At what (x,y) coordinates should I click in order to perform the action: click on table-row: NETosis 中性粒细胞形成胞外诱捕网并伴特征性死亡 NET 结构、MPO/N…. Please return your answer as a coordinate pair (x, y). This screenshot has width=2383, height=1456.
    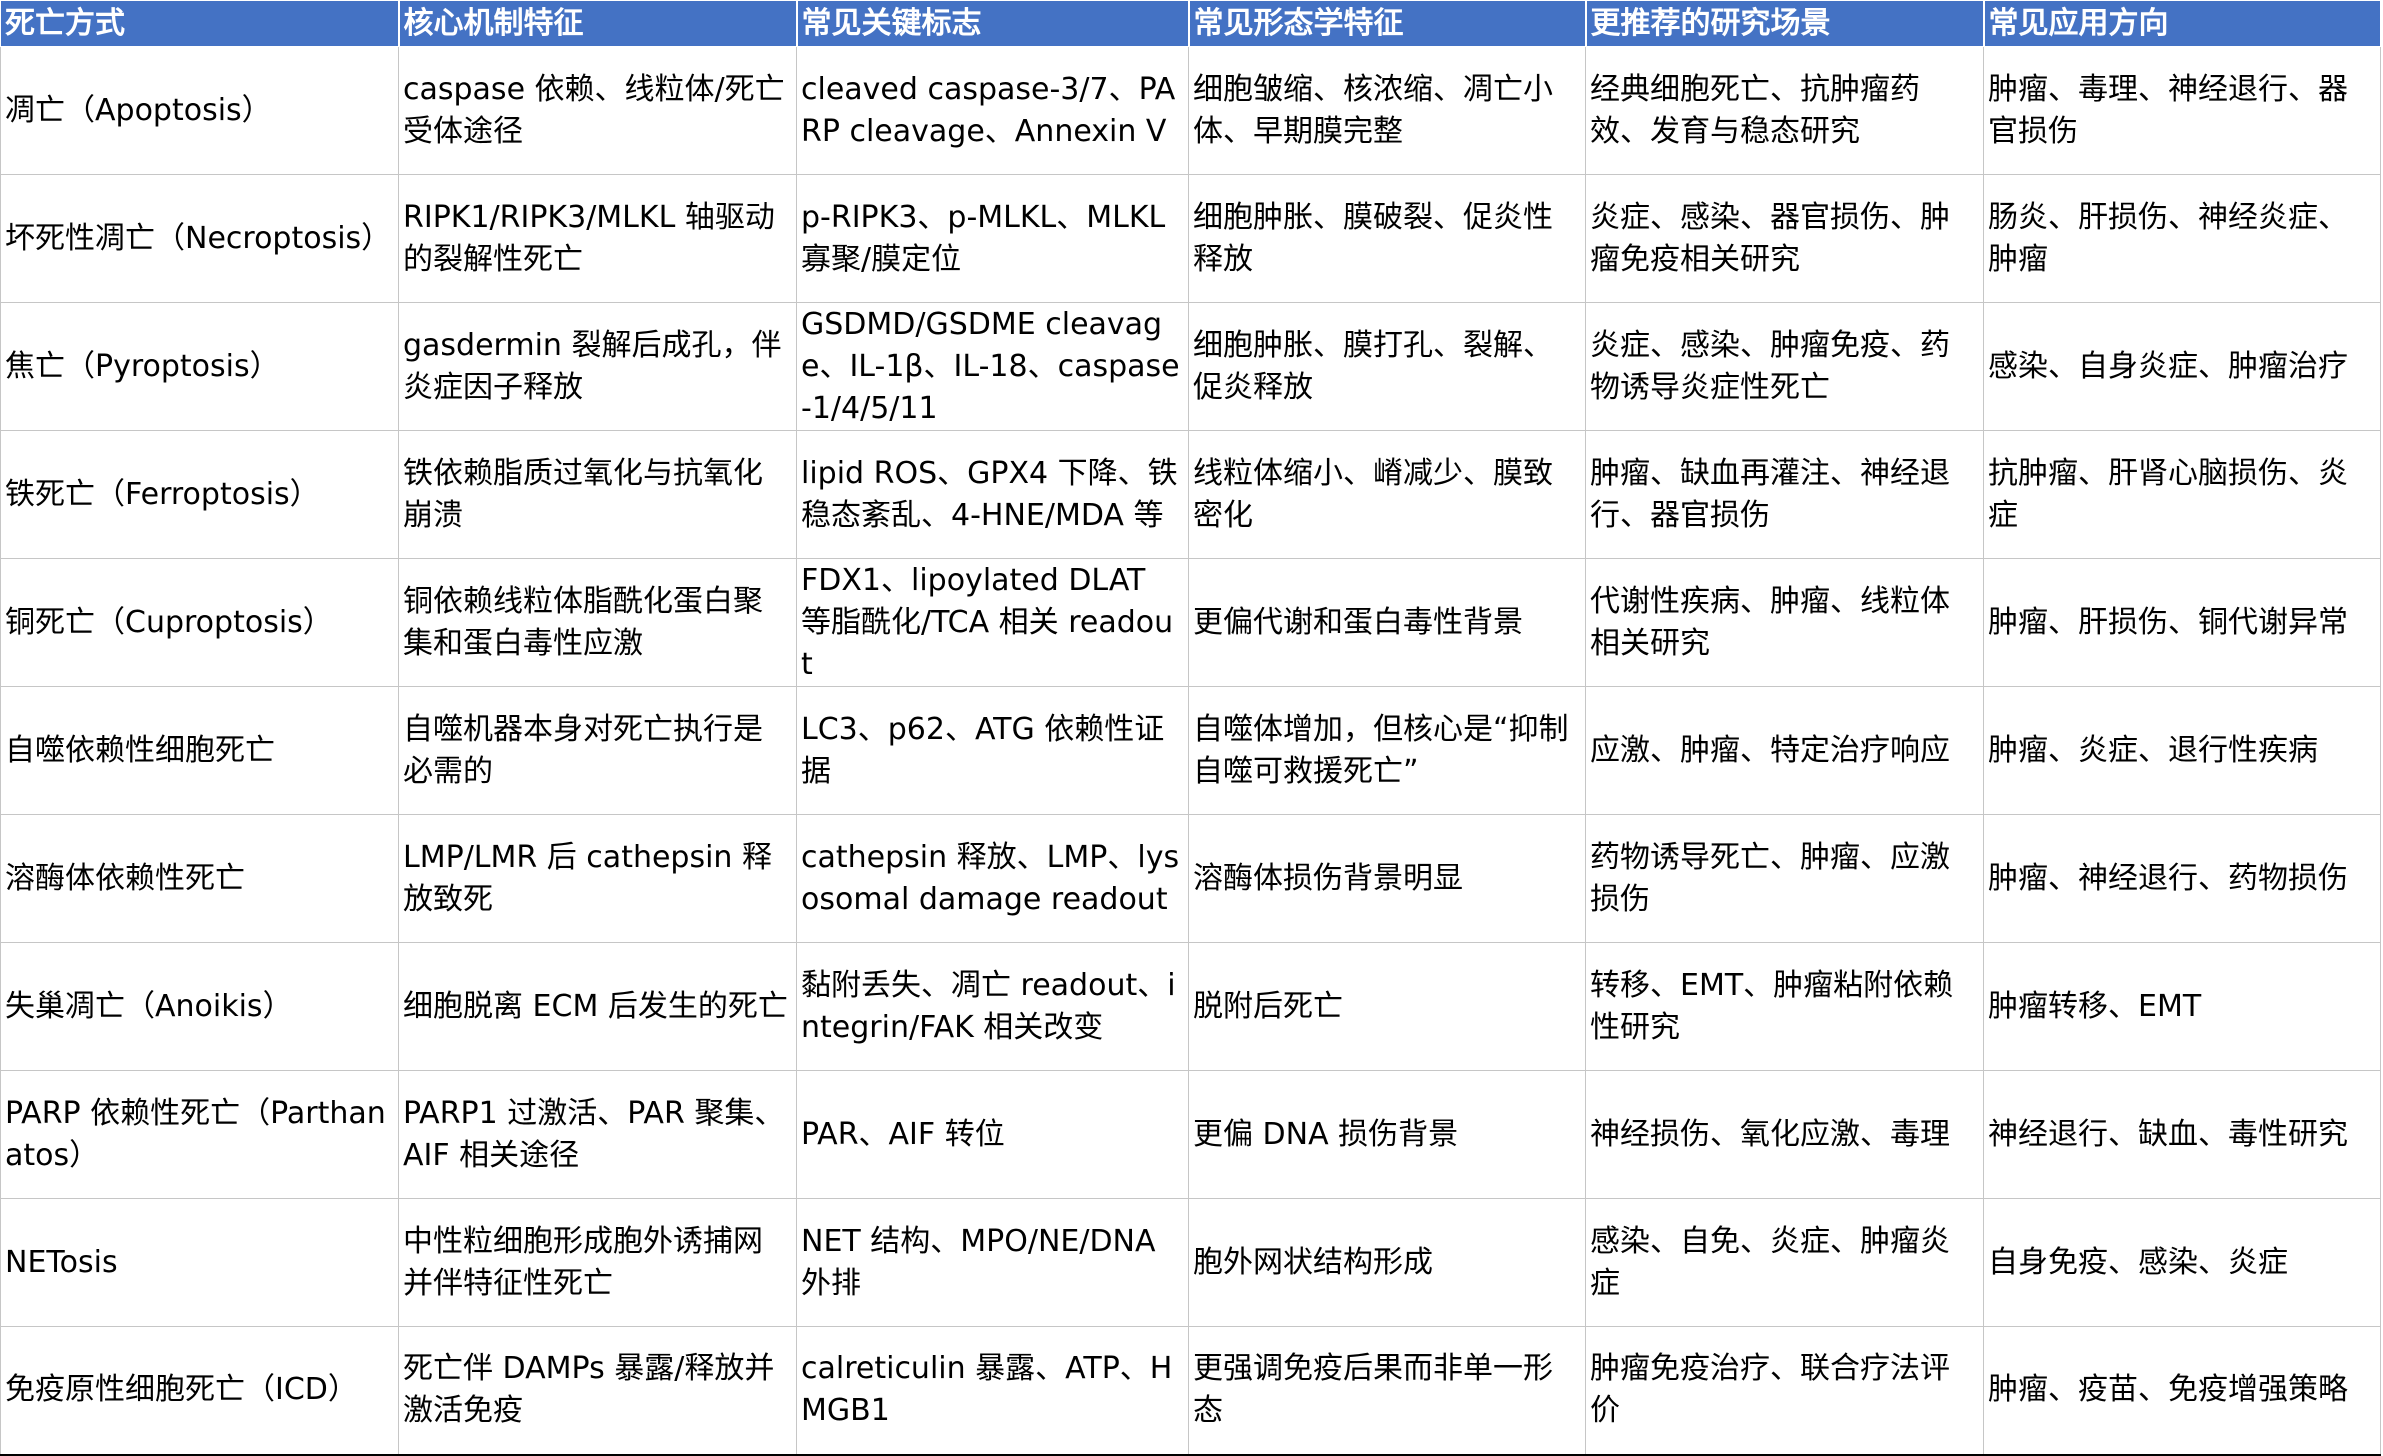
    Looking at the image, I should click on (1190, 1262).